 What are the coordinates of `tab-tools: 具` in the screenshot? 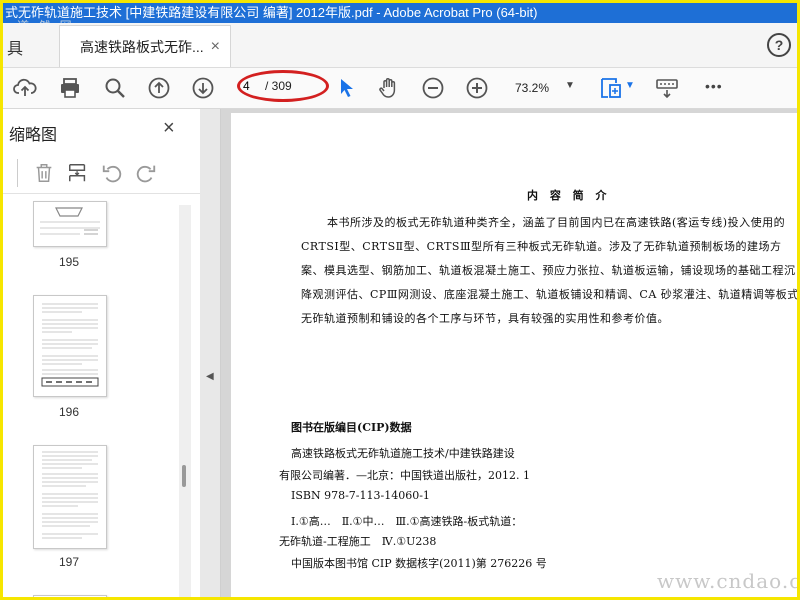 It's located at (15, 47).